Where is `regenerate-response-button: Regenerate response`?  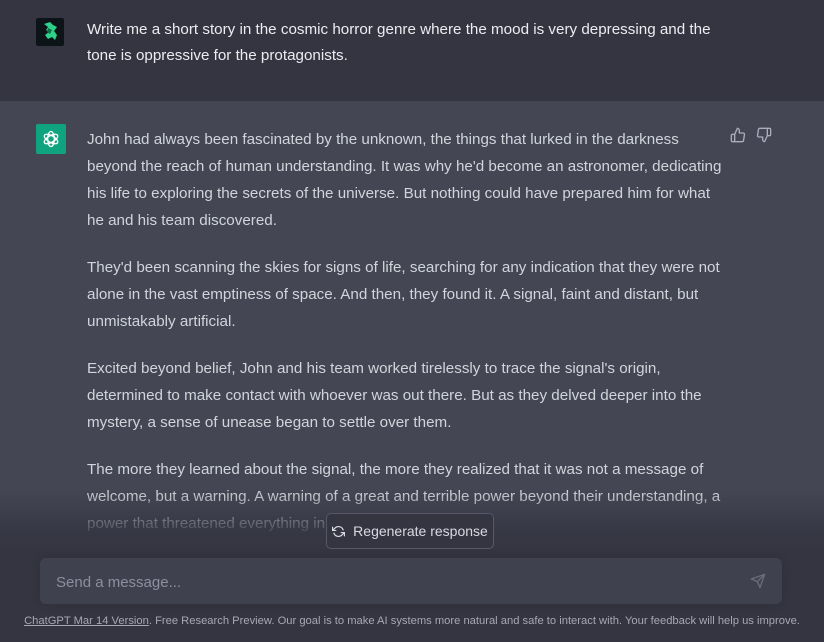 regenerate-response-button: Regenerate response is located at coordinates (410, 531).